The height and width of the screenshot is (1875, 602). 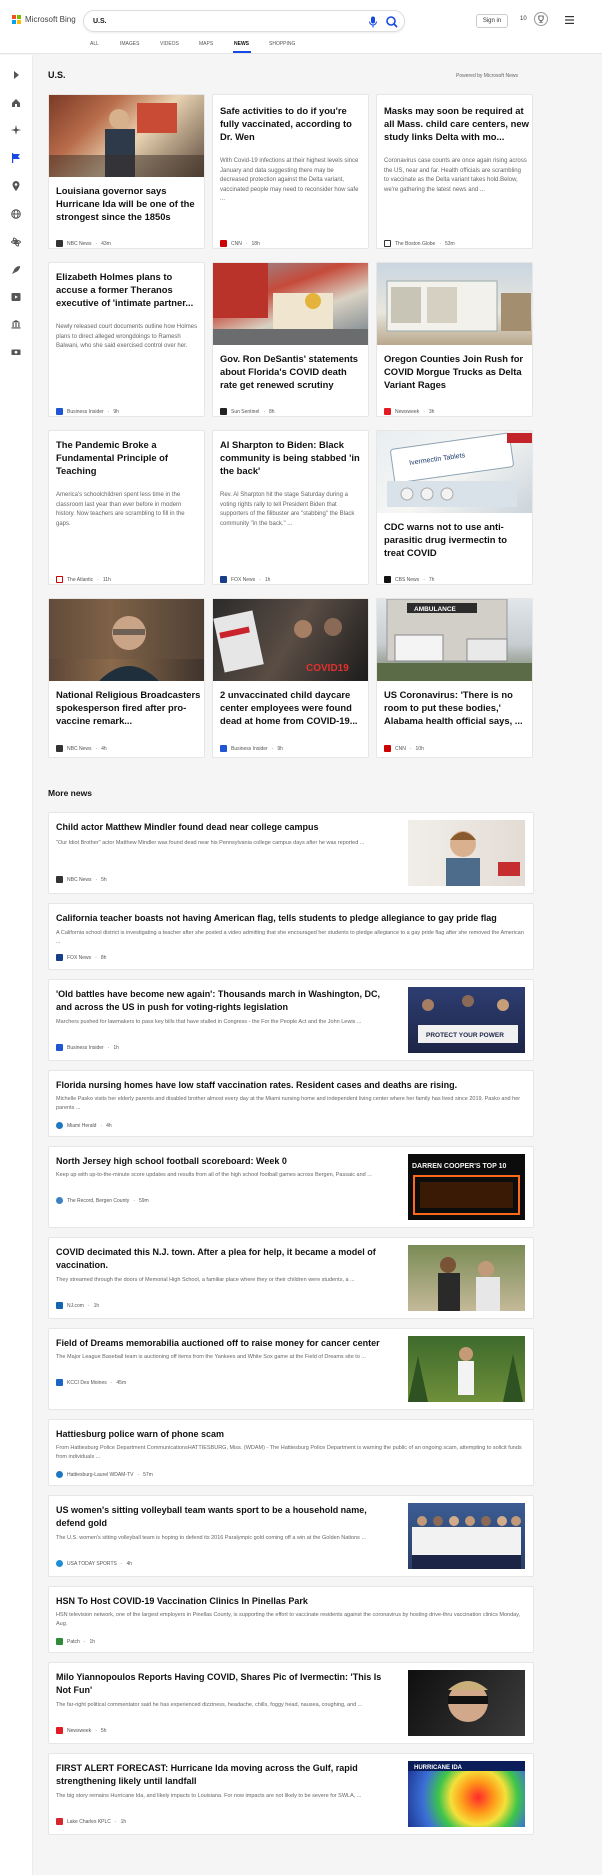 I want to click on item-source: Business Insider · 1h, so click(x=87, y=1047).